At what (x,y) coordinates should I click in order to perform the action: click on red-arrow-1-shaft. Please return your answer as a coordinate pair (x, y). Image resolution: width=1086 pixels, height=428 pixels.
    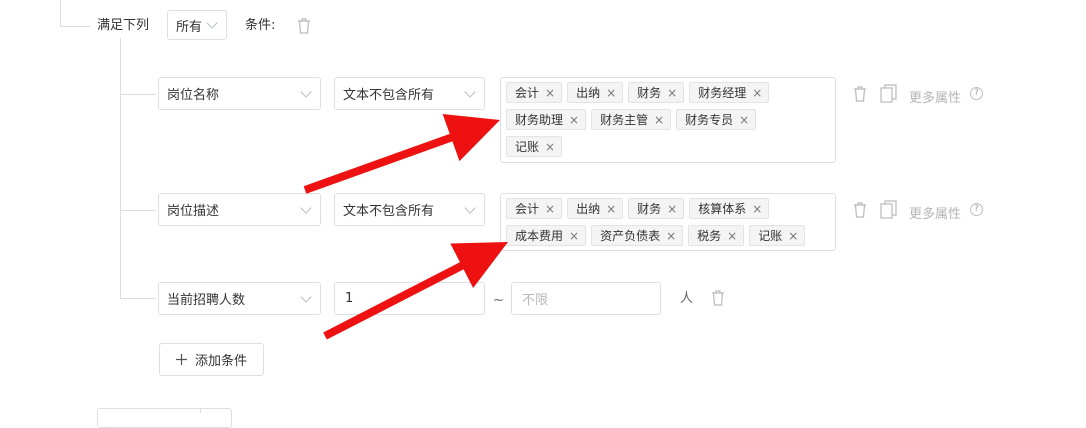
    Looking at the image, I should click on (380, 163).